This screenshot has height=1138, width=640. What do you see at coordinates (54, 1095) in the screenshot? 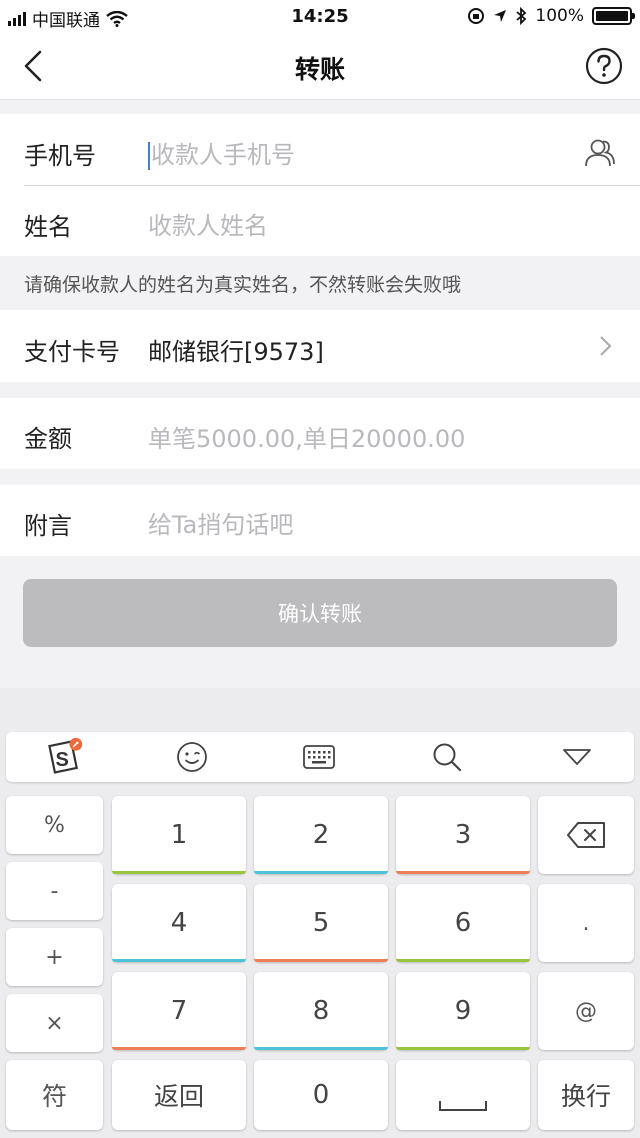
I see `key-symbols: 符` at bounding box center [54, 1095].